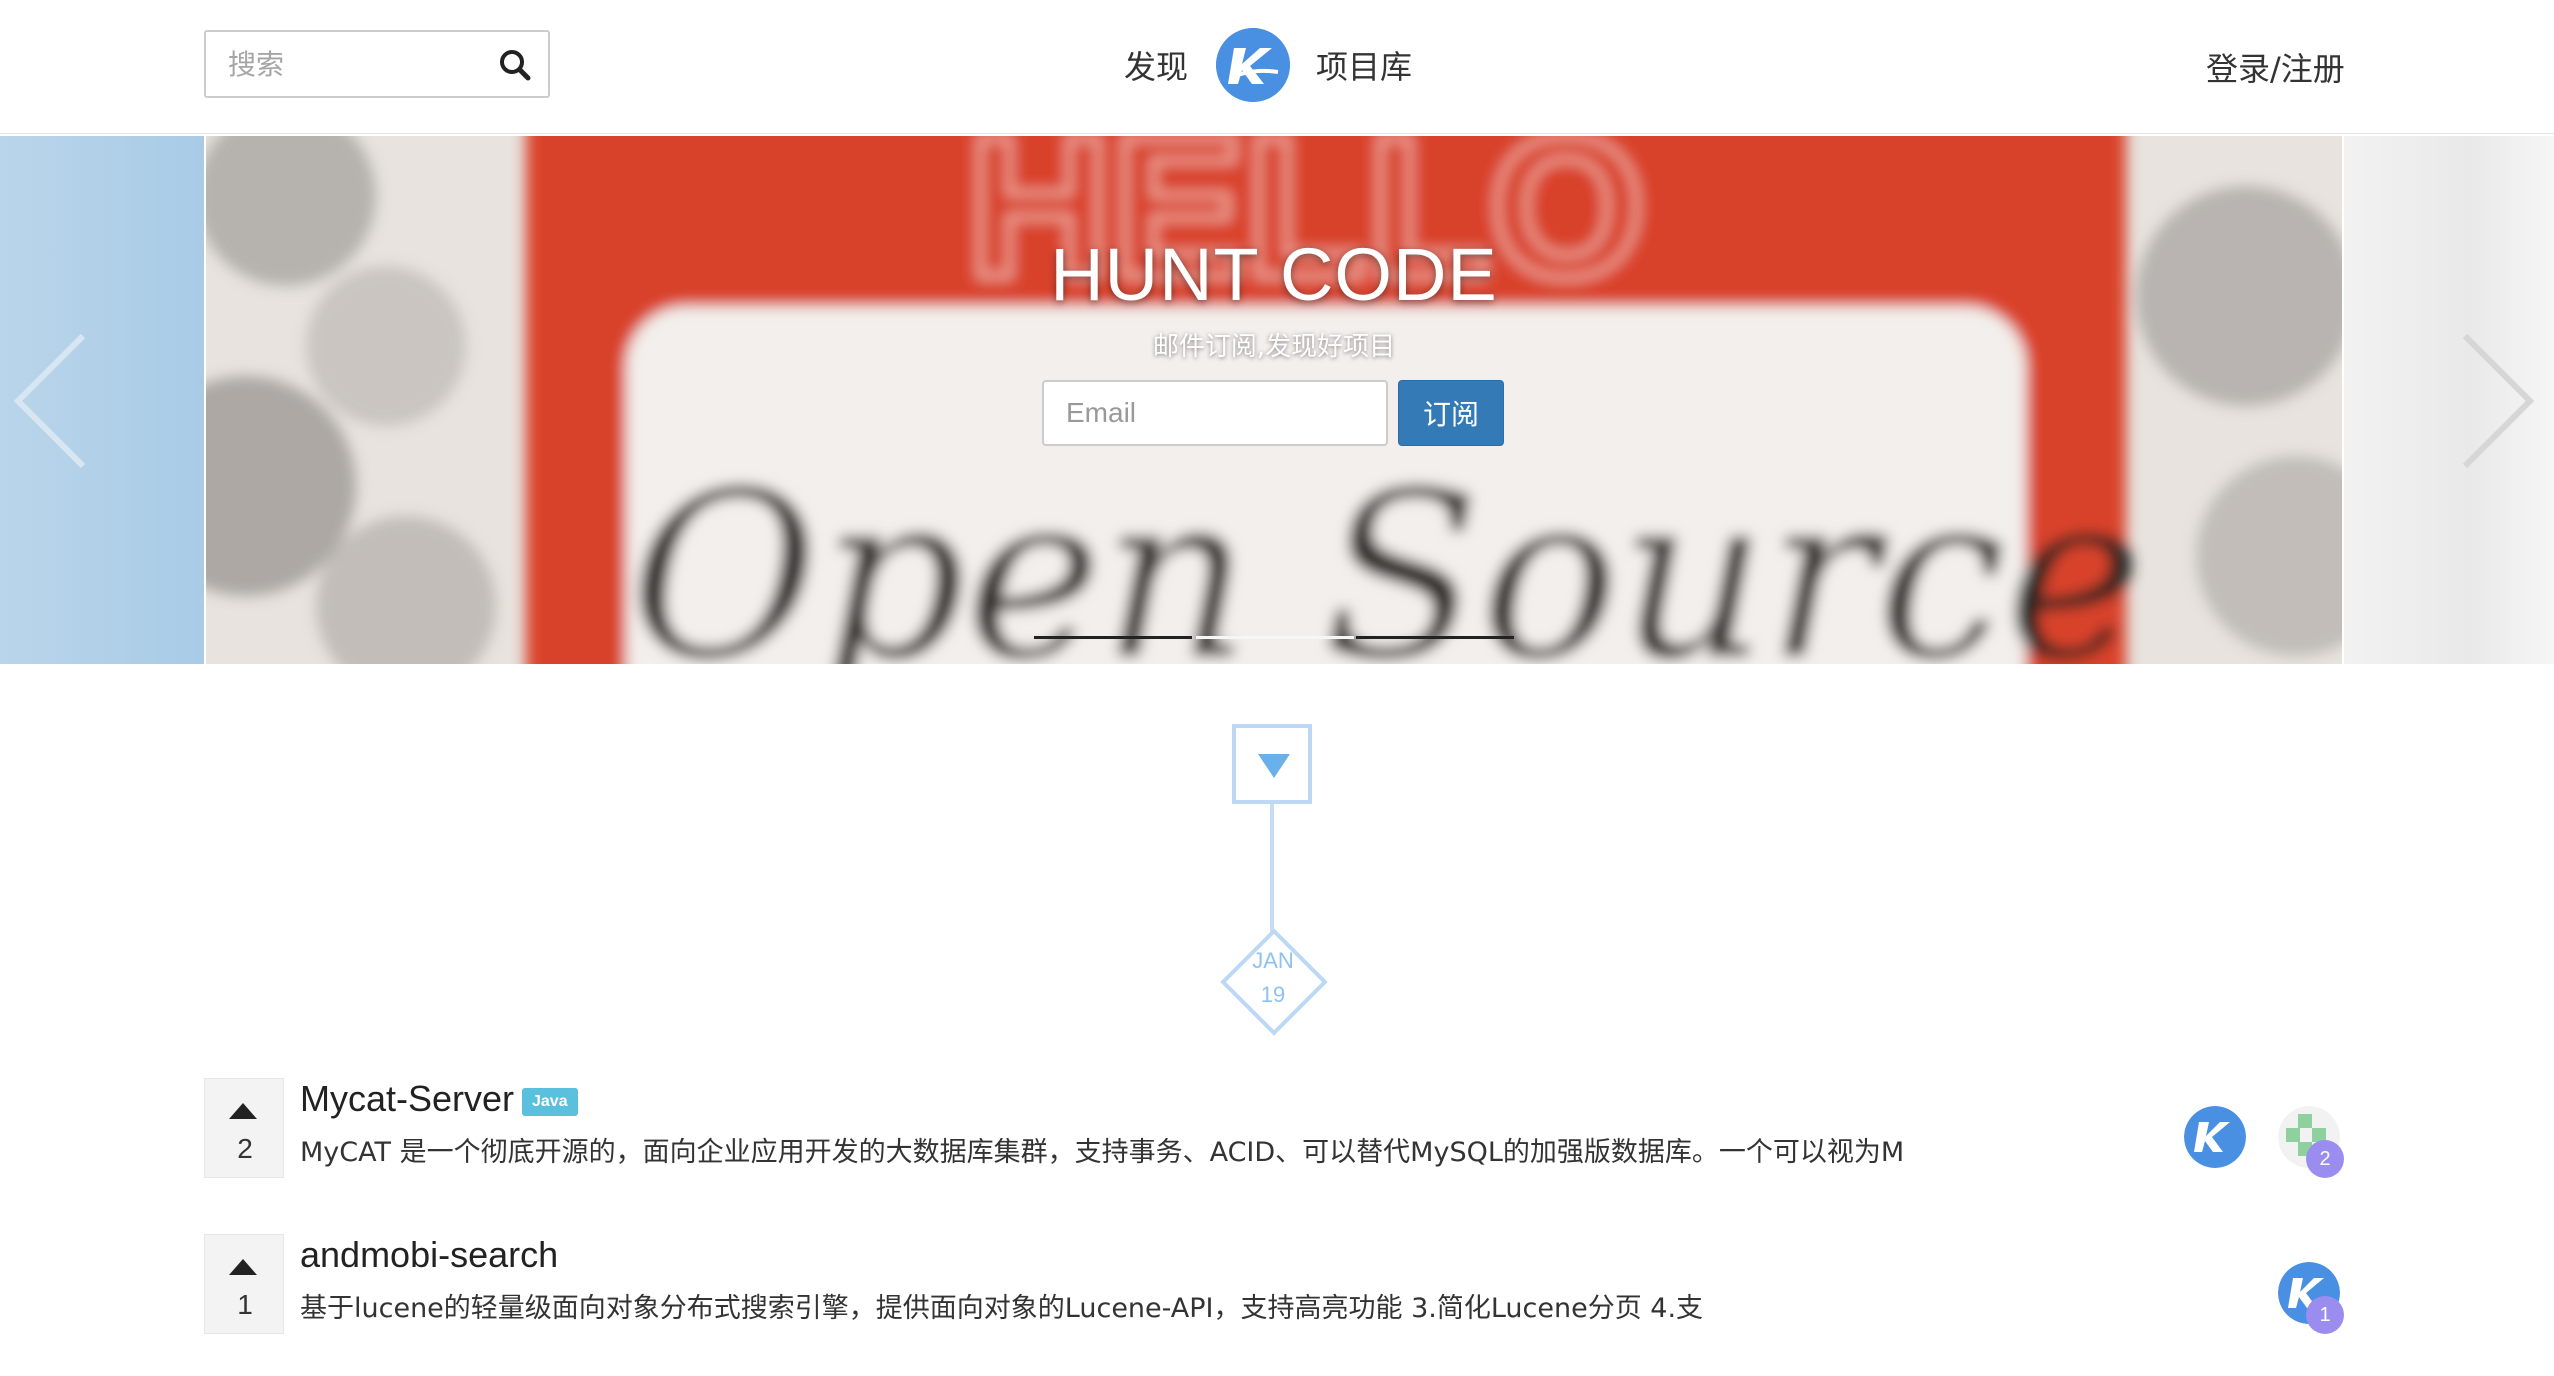 The height and width of the screenshot is (1376, 2554). What do you see at coordinates (1273, 994) in the screenshot?
I see `date-day: 19` at bounding box center [1273, 994].